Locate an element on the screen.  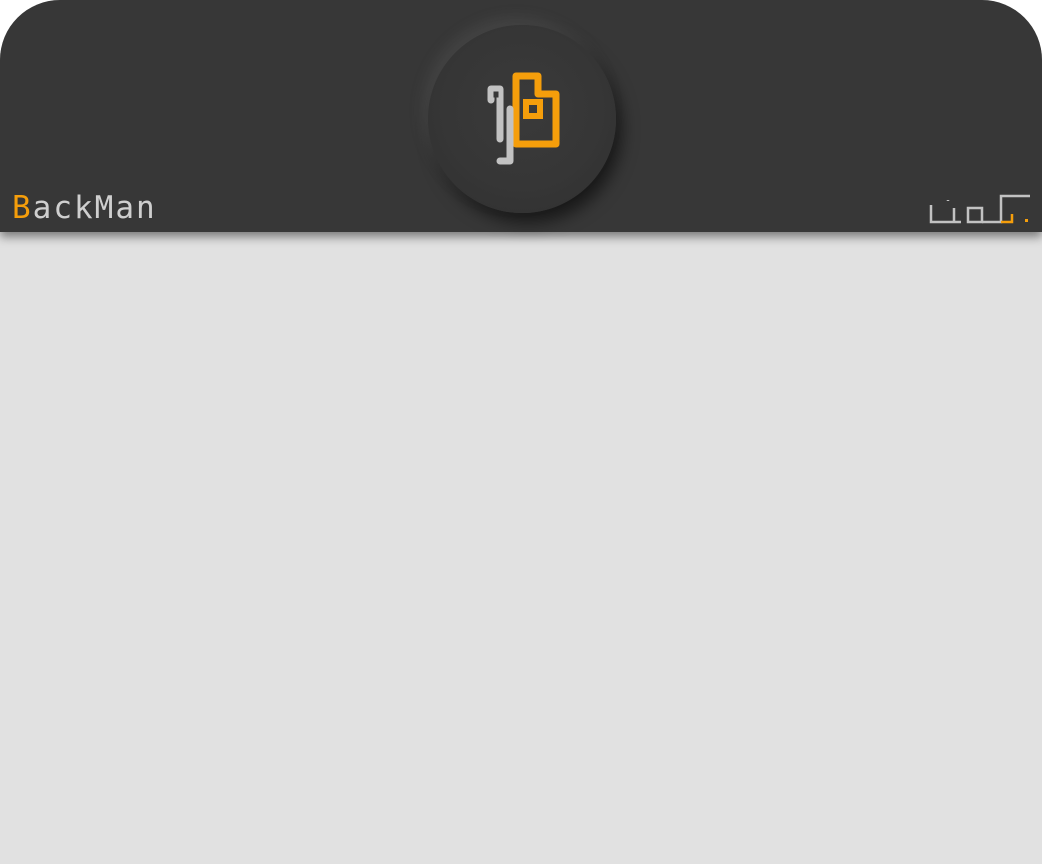
backman-logo-icon is located at coordinates (523, 118).